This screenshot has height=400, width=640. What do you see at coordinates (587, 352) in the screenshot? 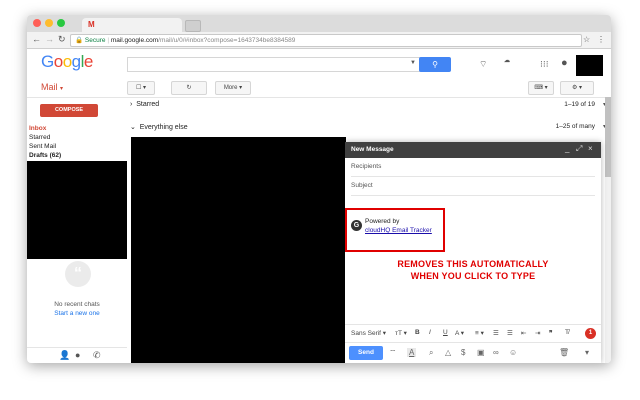
I see `more-options-chevron-icon: ▾` at bounding box center [587, 352].